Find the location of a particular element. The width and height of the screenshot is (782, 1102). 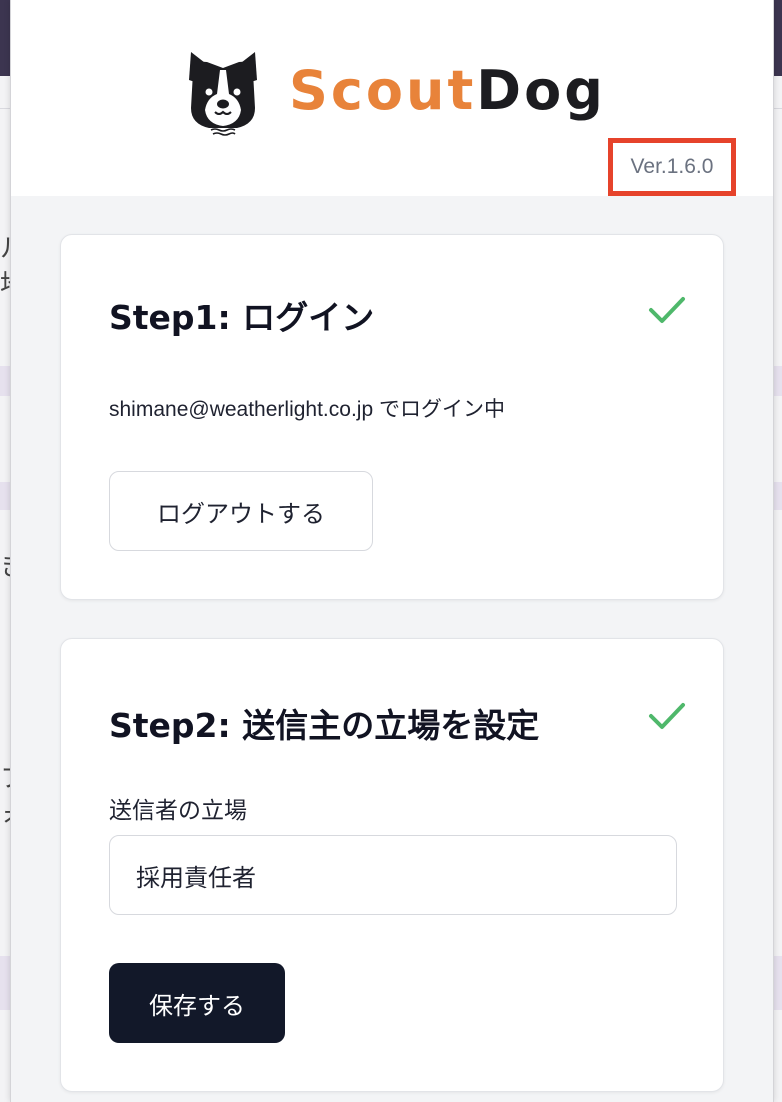

logo-text-dog: Dog is located at coordinates (541, 90).